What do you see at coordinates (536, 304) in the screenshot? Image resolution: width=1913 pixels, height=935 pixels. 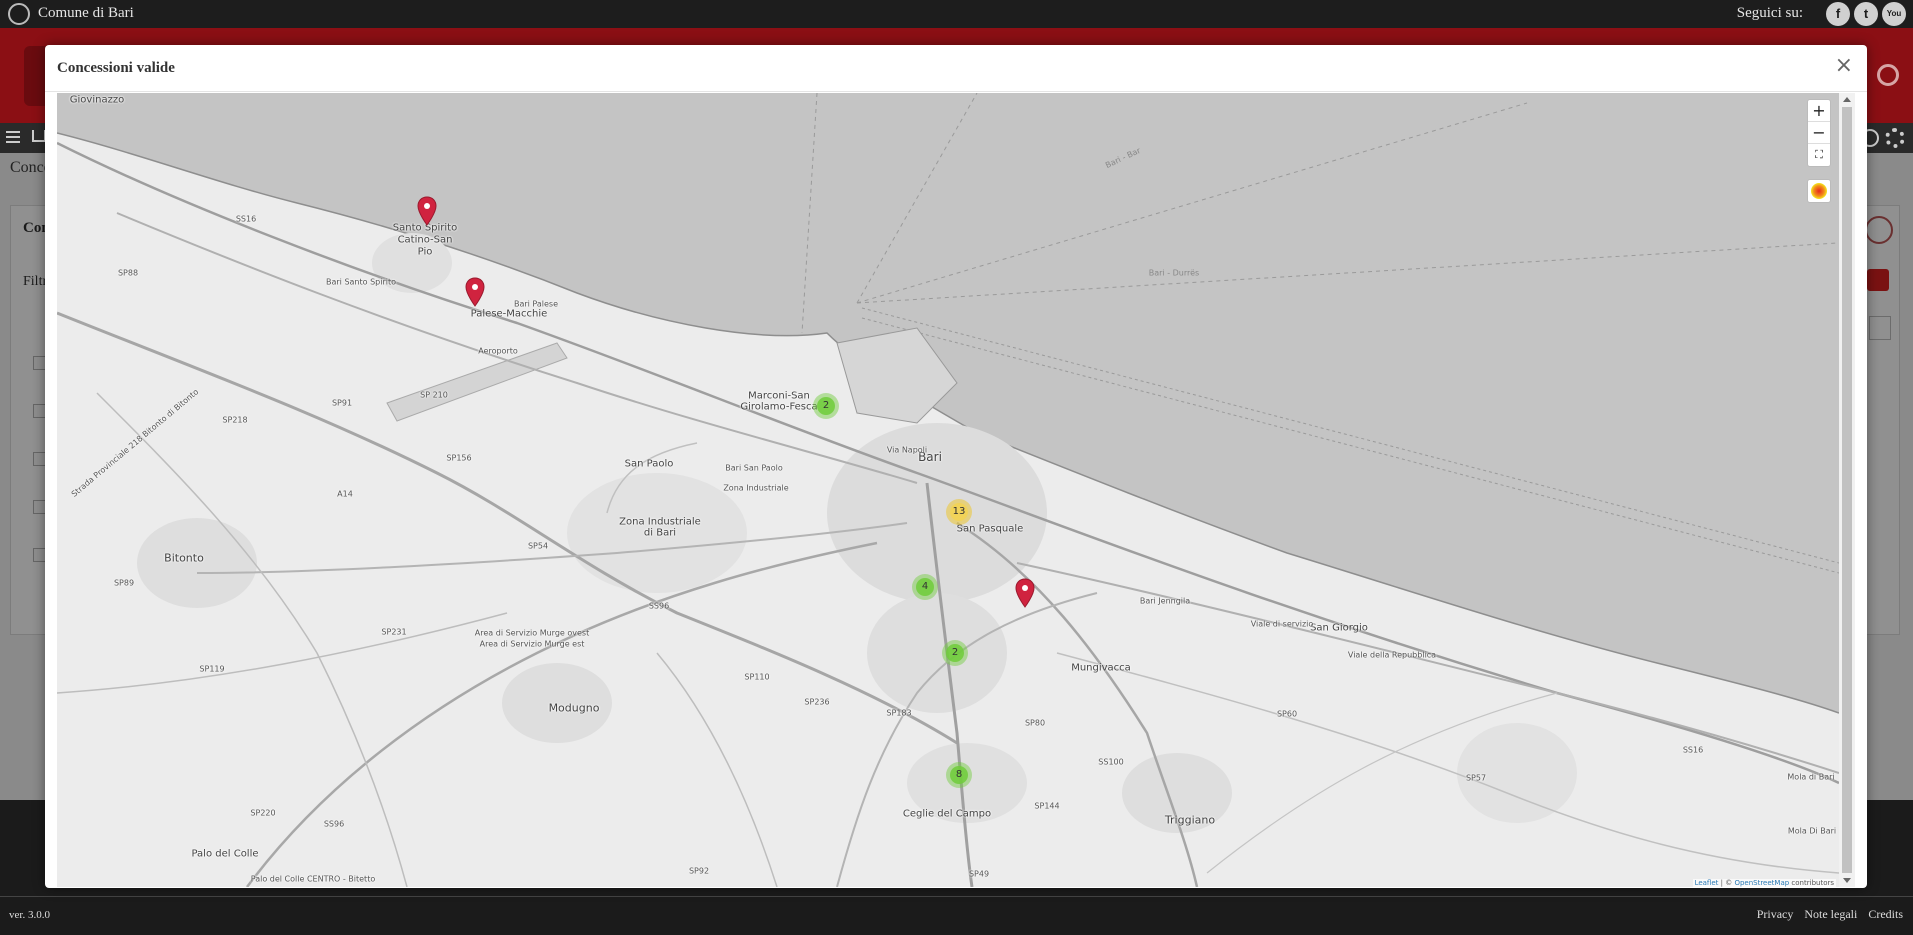 I see `road-label: Bari Palese` at bounding box center [536, 304].